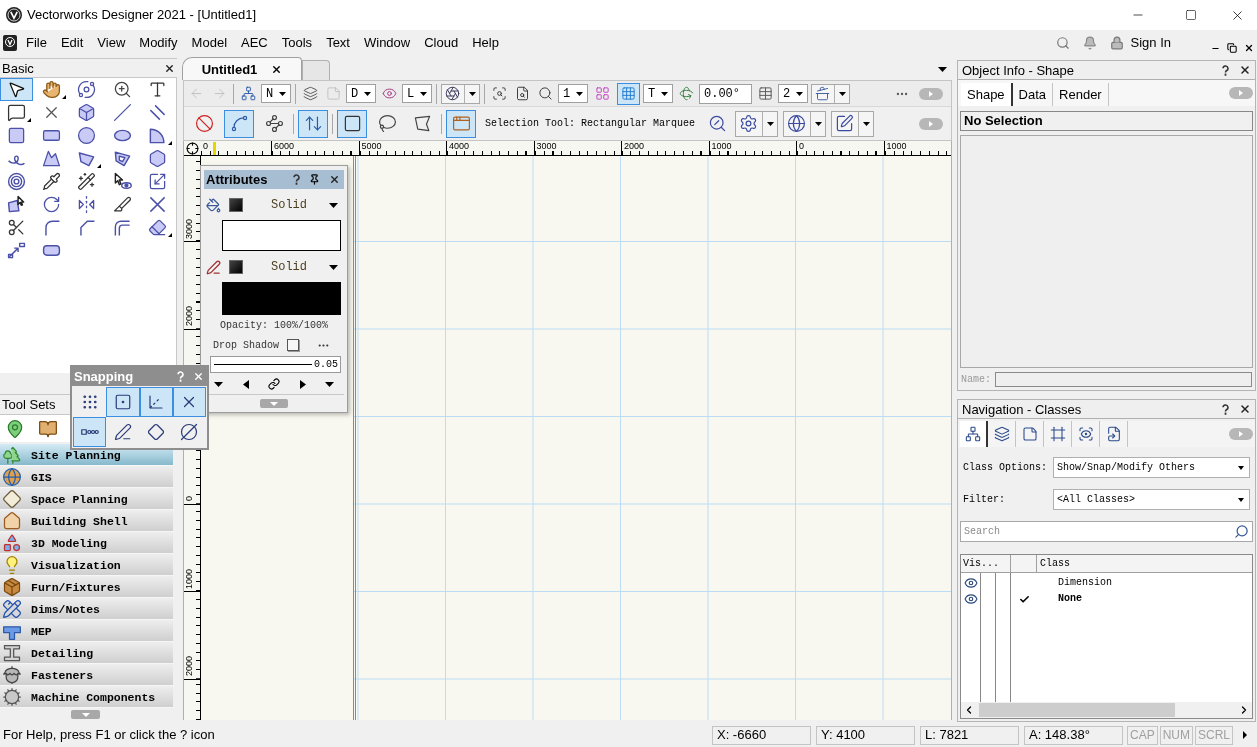 The image size is (1257, 747). I want to click on menu-item: File, so click(36, 42).